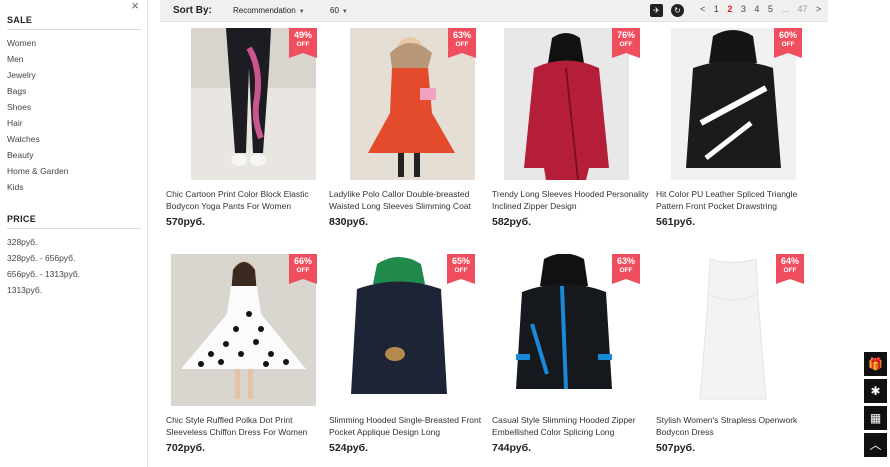 This screenshot has width=890, height=467. What do you see at coordinates (875, 391) in the screenshot?
I see `bug-icon: ✱` at bounding box center [875, 391].